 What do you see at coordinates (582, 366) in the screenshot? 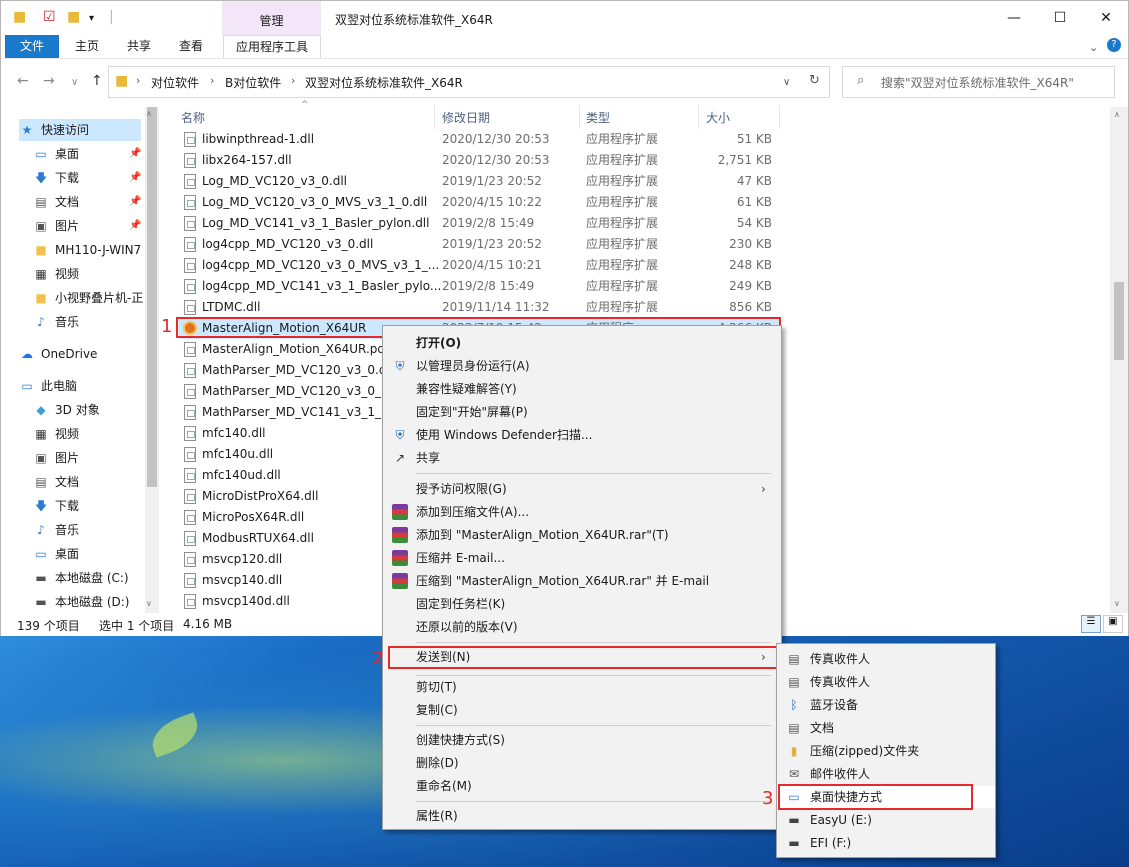
I see `context-menu-item: ⛨ 以管理员身份运行(A)` at bounding box center [582, 366].